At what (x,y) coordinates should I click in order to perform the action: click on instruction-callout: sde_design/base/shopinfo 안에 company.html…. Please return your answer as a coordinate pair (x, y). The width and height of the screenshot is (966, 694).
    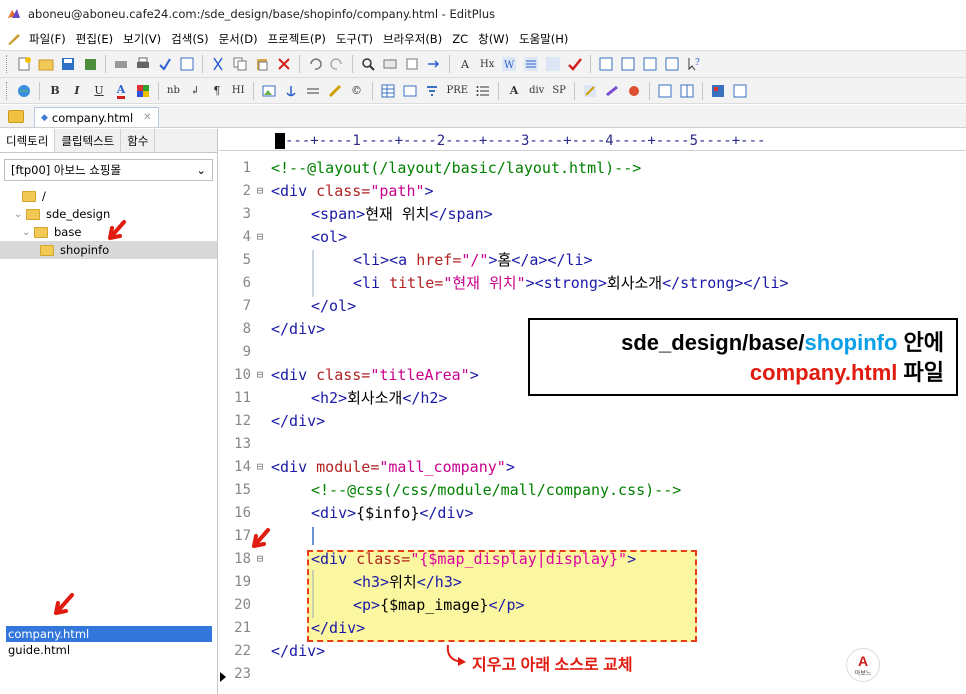
    Looking at the image, I should click on (743, 357).